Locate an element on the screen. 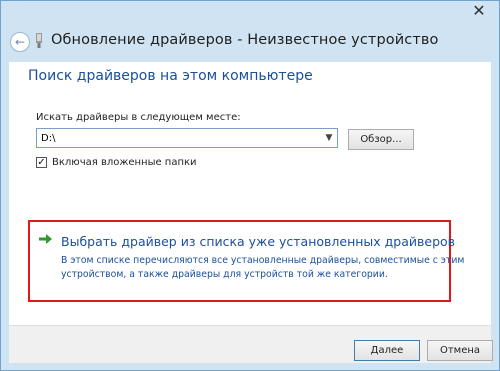  include-subfolders-option: ✓ Включая вложенные папки is located at coordinates (116, 162).